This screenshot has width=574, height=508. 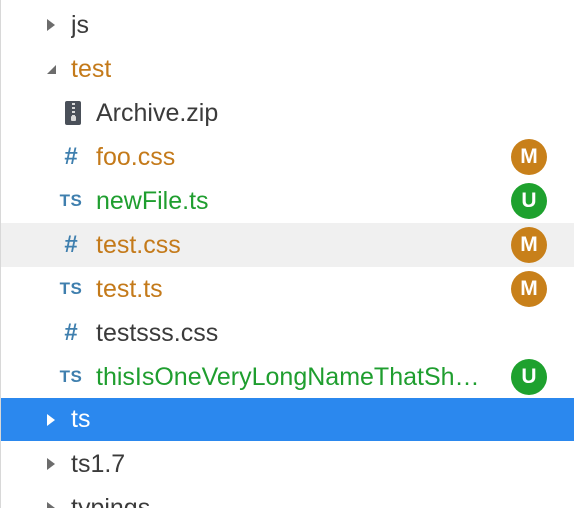 What do you see at coordinates (138, 245) in the screenshot?
I see `file-label: test.css` at bounding box center [138, 245].